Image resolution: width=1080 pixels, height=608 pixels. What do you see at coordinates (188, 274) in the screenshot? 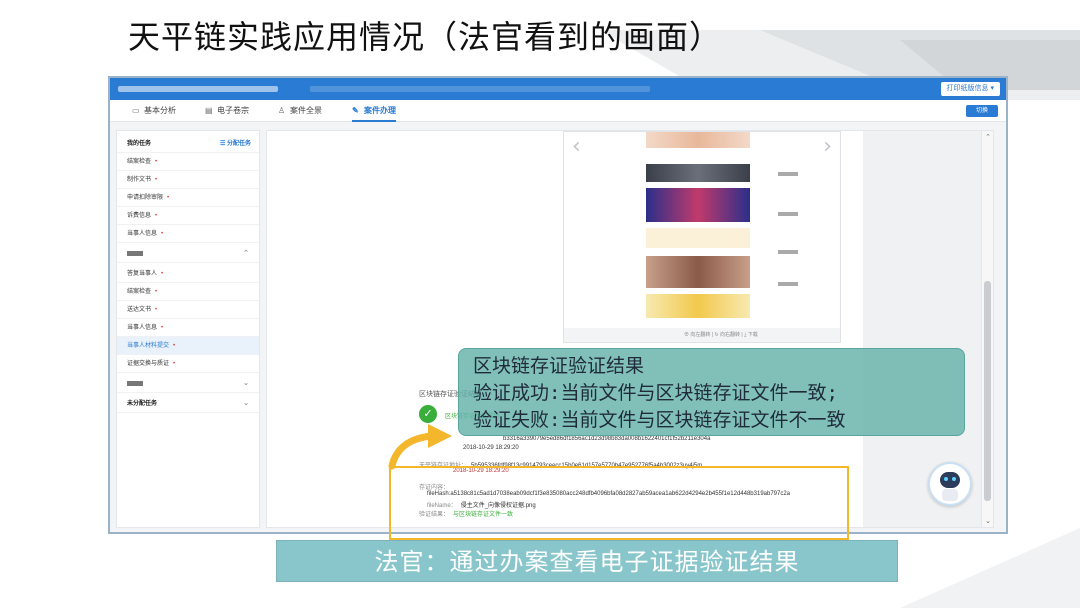
I see `sidebar-item: 答复当事人 •` at bounding box center [188, 274].